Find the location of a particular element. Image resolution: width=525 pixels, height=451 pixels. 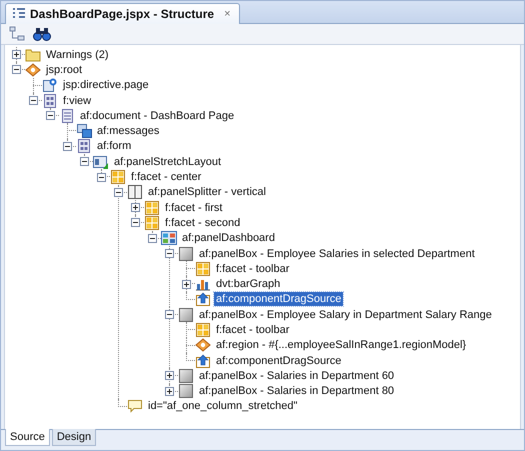

tree-icon is located at coordinates (17, 34).